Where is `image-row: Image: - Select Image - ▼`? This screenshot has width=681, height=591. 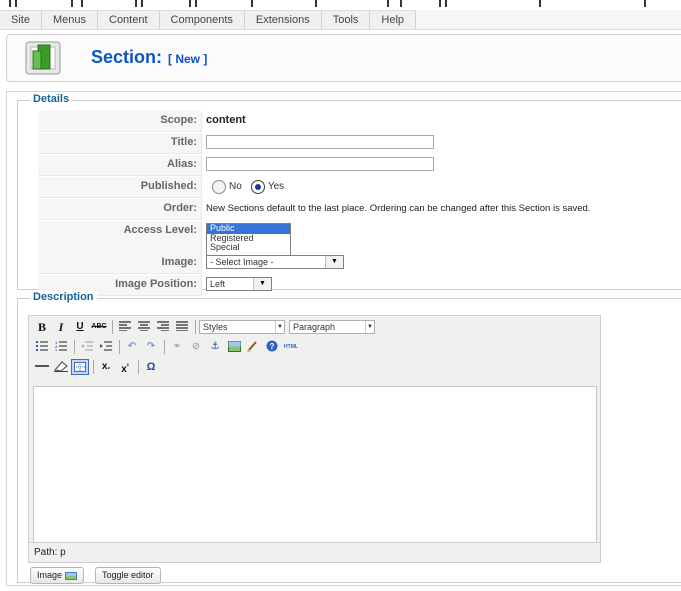 image-row: Image: - Select Image - ▼ is located at coordinates (359, 264).